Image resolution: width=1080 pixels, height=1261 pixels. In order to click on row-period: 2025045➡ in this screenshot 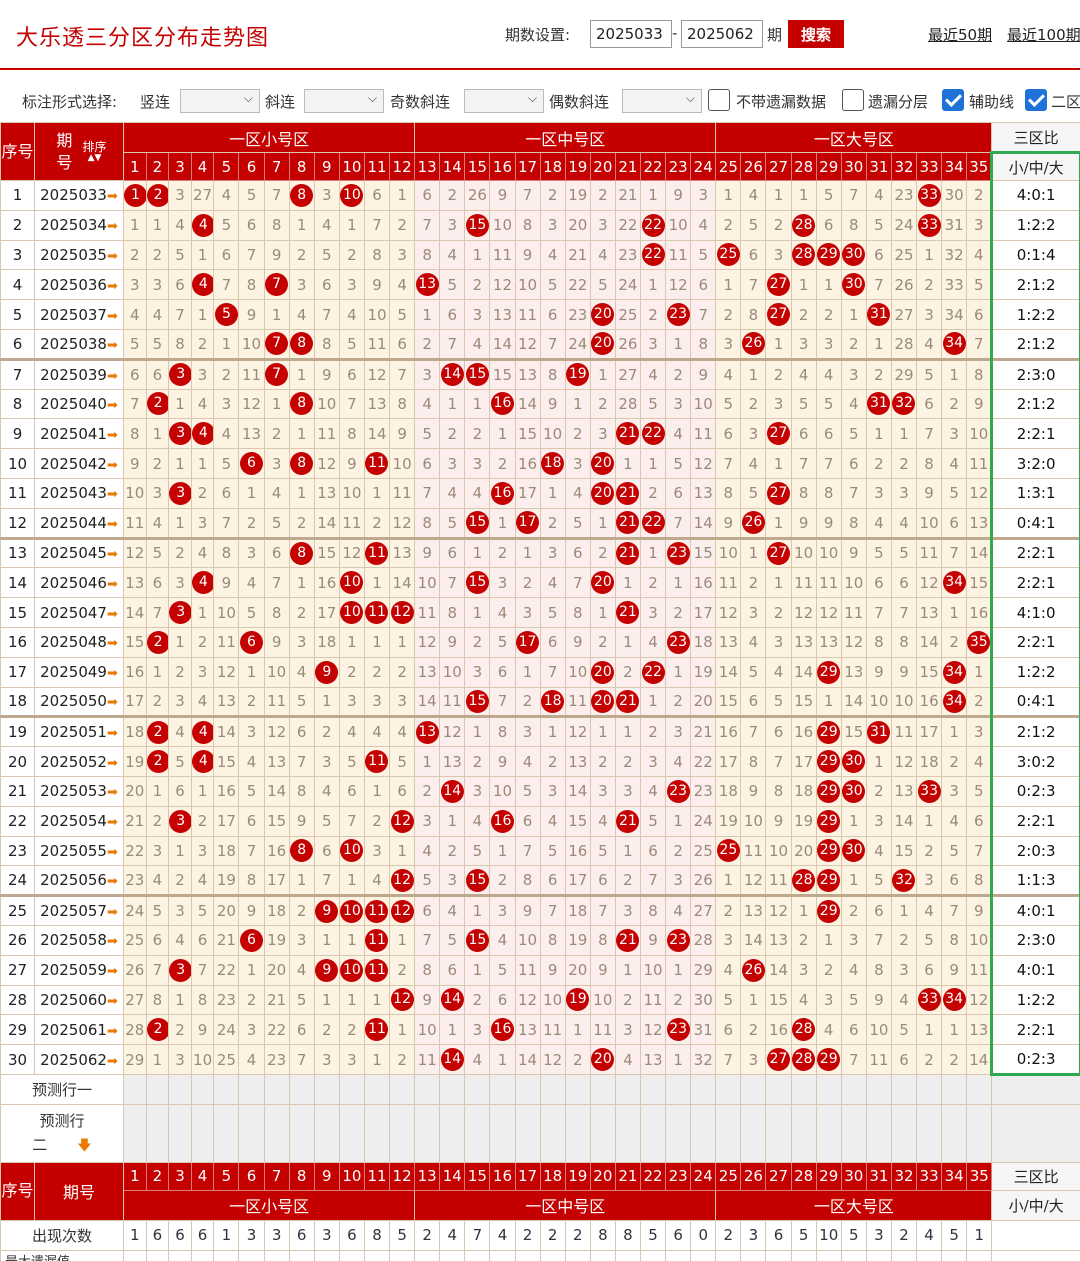, I will do `click(79, 552)`.